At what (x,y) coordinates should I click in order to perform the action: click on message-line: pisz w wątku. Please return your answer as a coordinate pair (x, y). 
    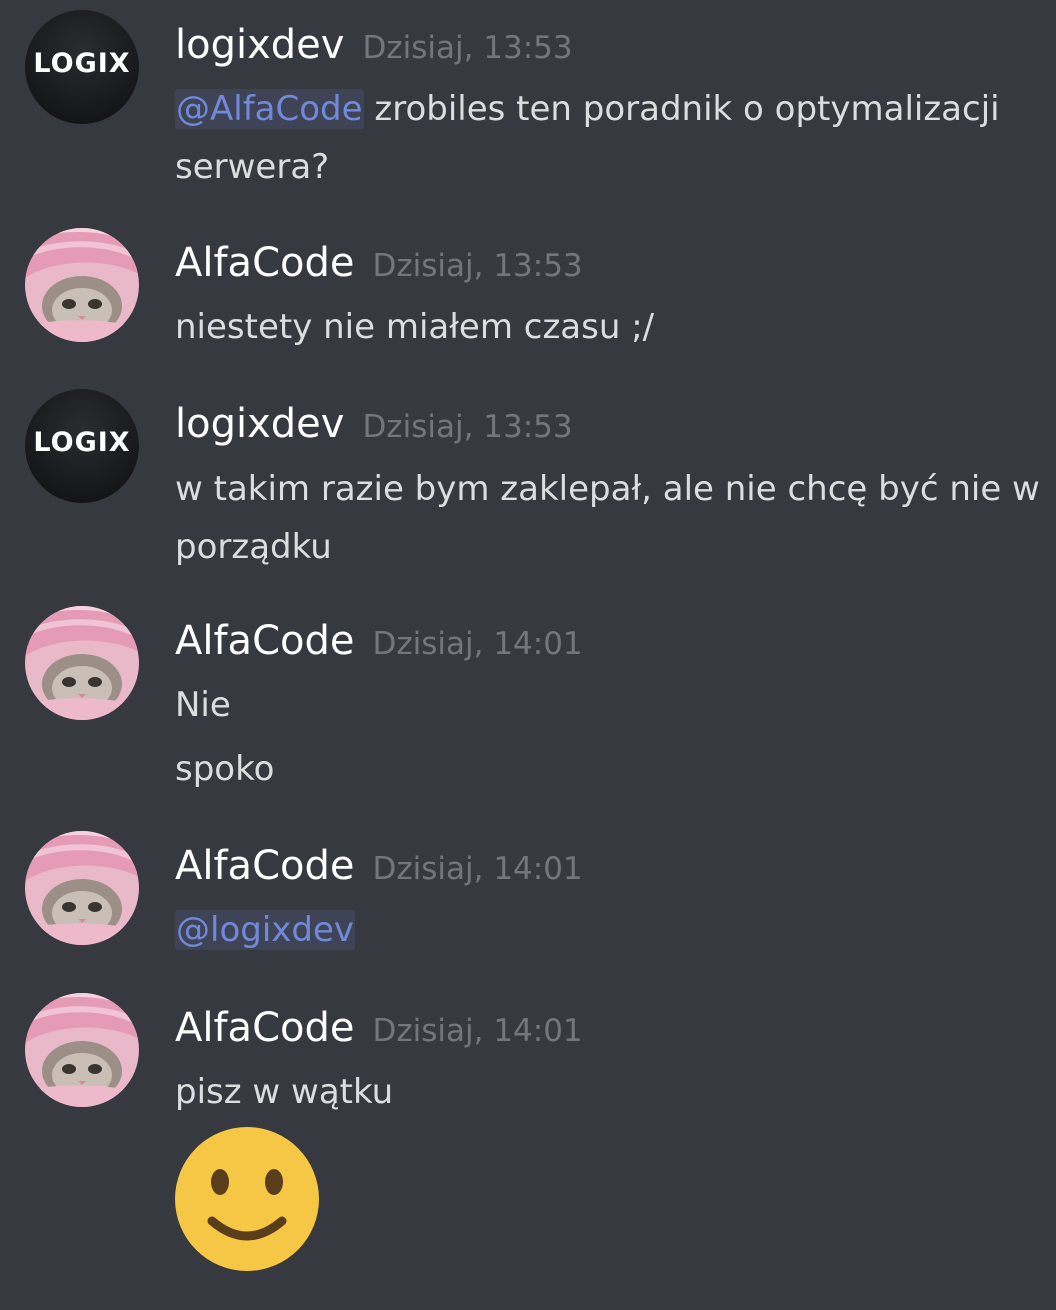
    Looking at the image, I should click on (284, 1092).